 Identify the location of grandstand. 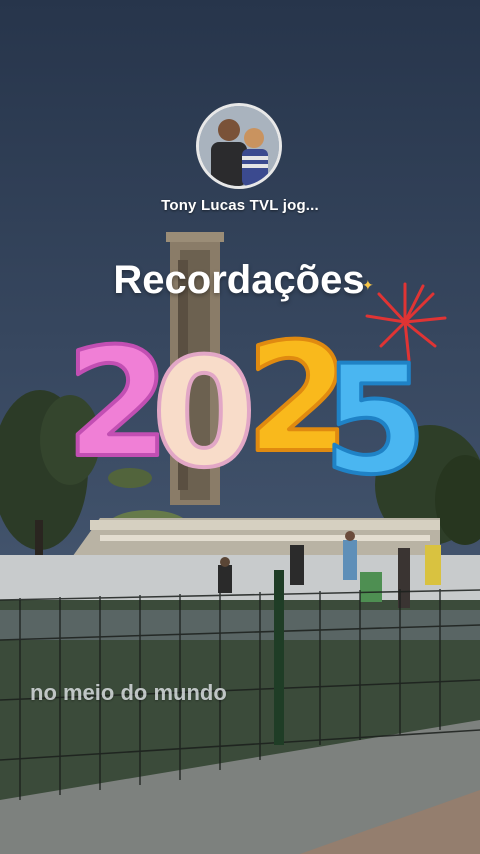
(255, 539).